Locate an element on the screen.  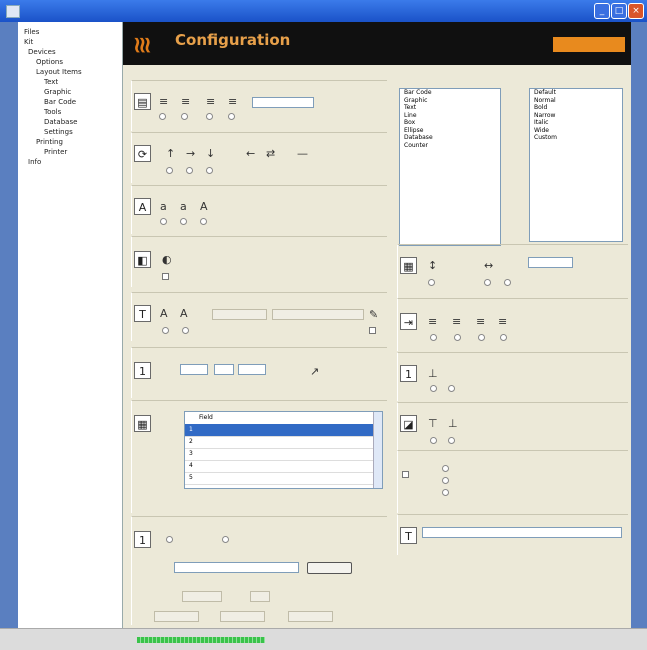
data-source-select is located at coordinates (236, 567).